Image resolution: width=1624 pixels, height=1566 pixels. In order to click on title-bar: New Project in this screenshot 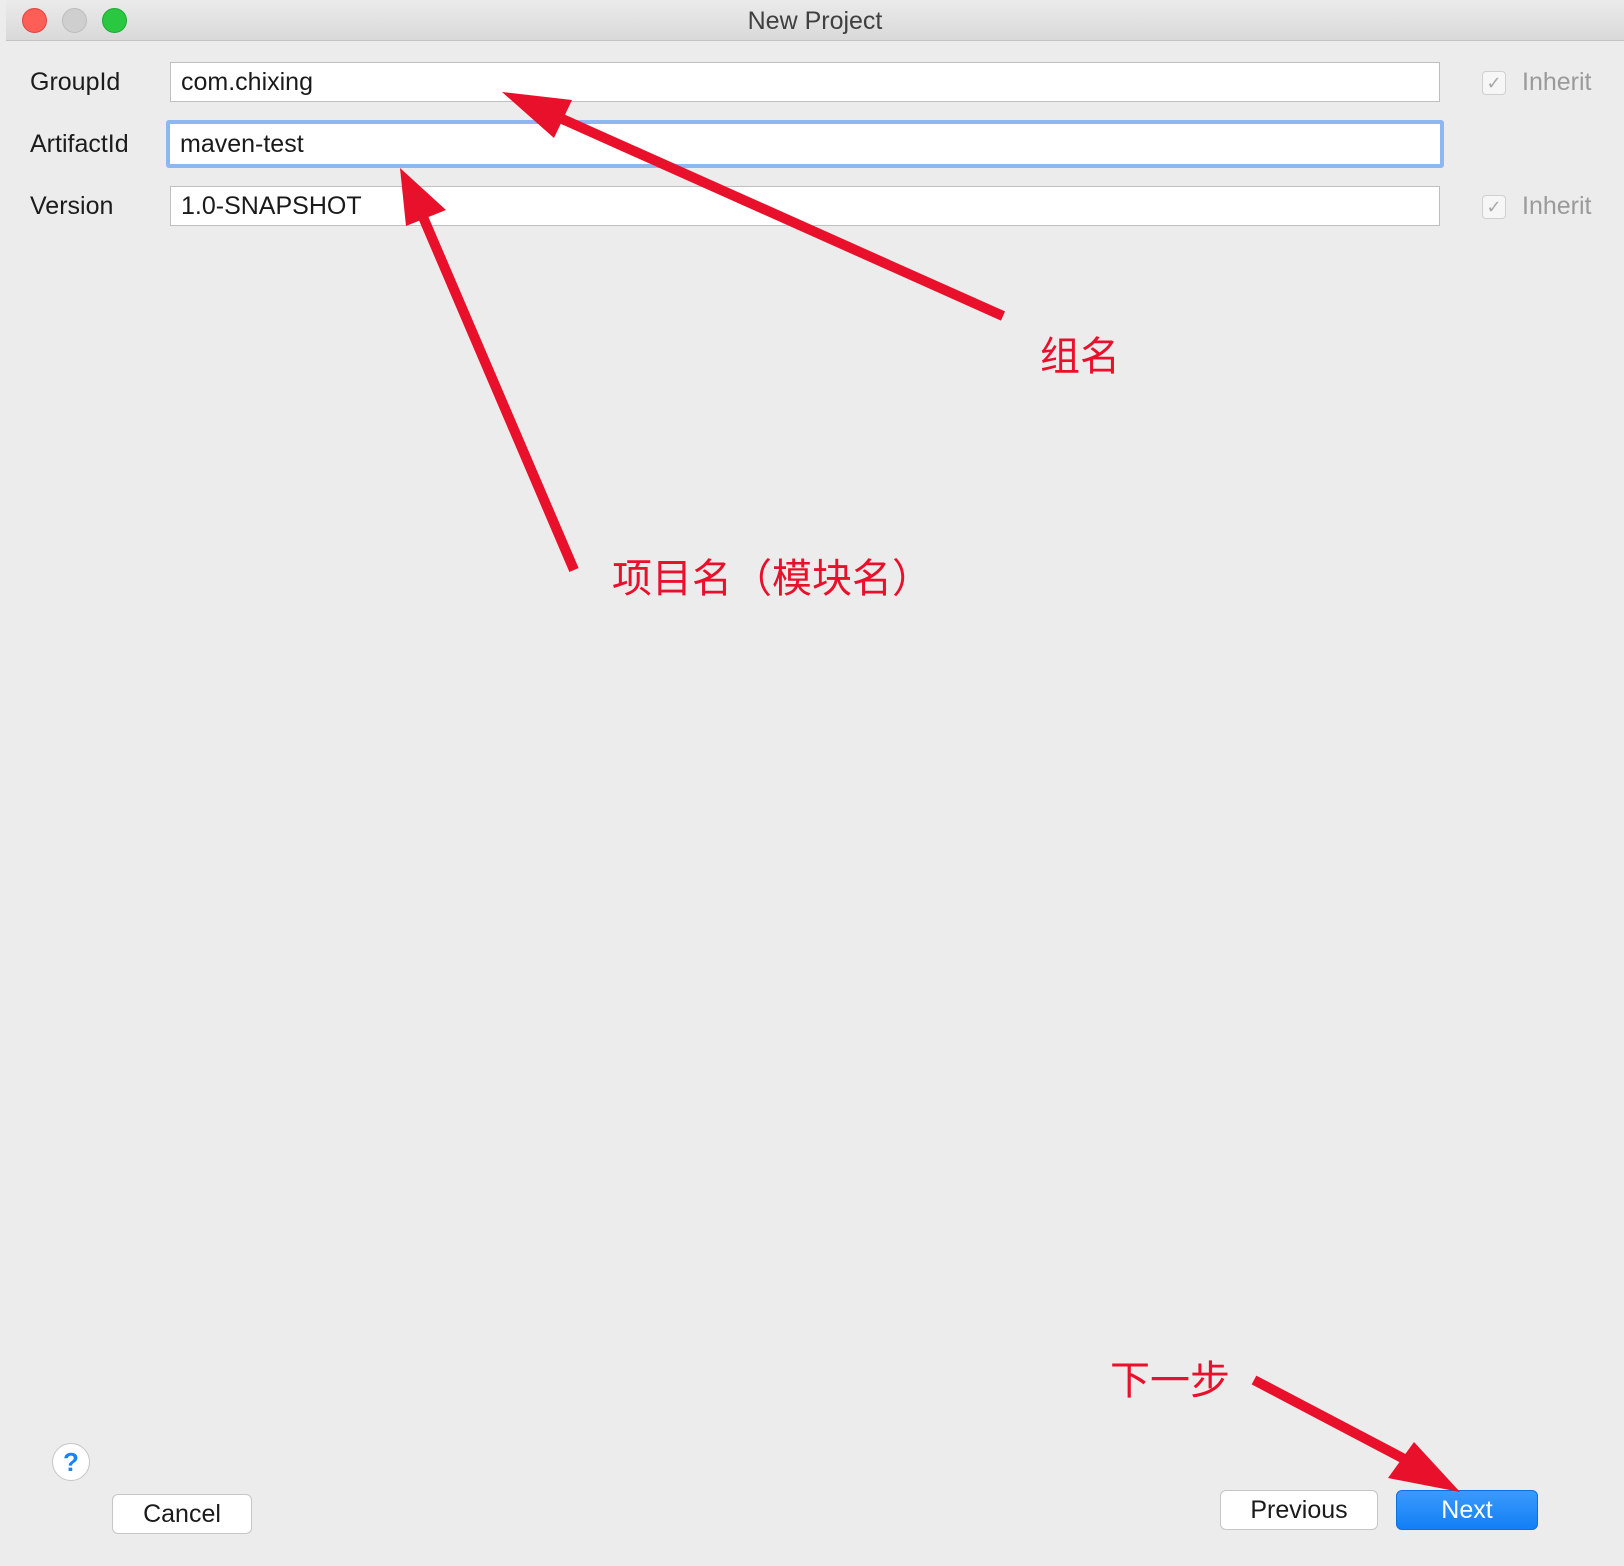, I will do `click(815, 20)`.